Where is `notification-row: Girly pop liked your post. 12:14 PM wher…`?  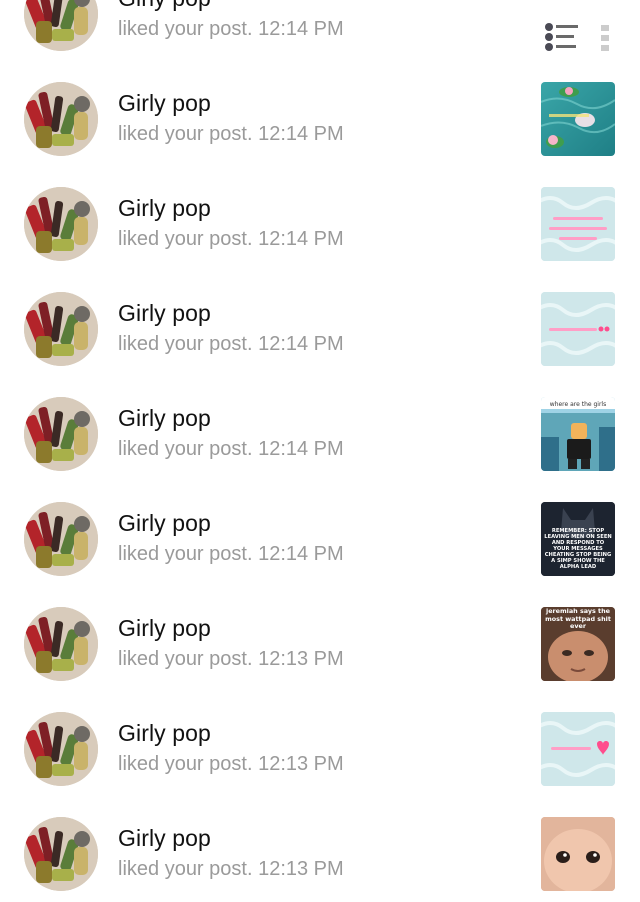
notification-row: Girly pop liked your post. 12:14 PM wher… is located at coordinates (320, 429).